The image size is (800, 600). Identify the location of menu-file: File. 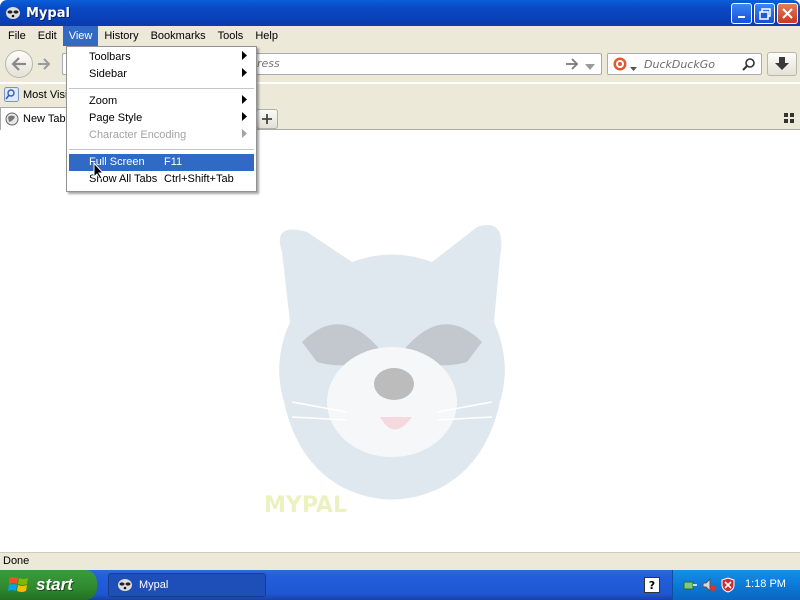
(17, 36).